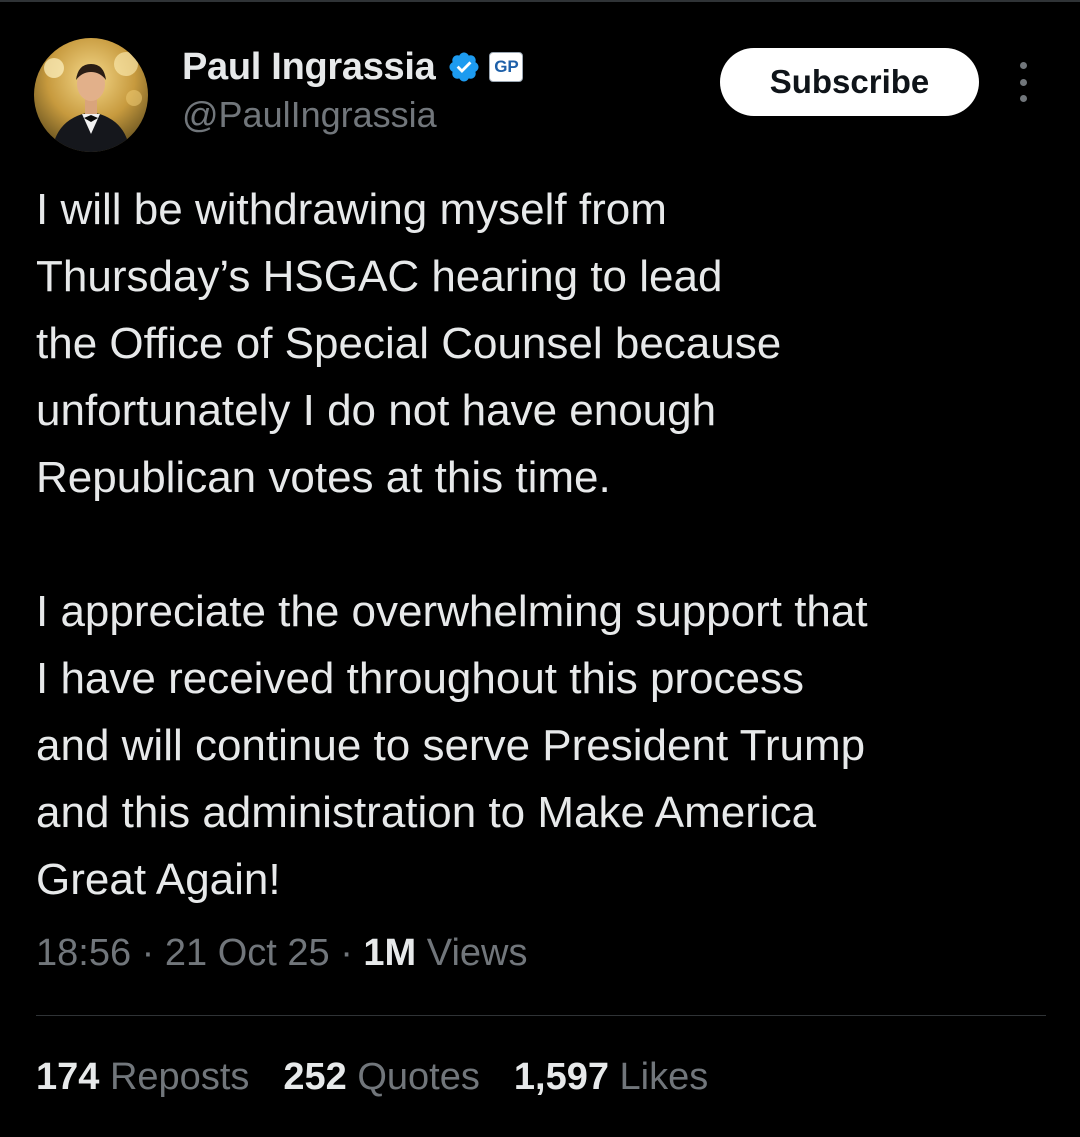 The image size is (1080, 1137). What do you see at coordinates (477, 953) in the screenshot?
I see `views-label: Views` at bounding box center [477, 953].